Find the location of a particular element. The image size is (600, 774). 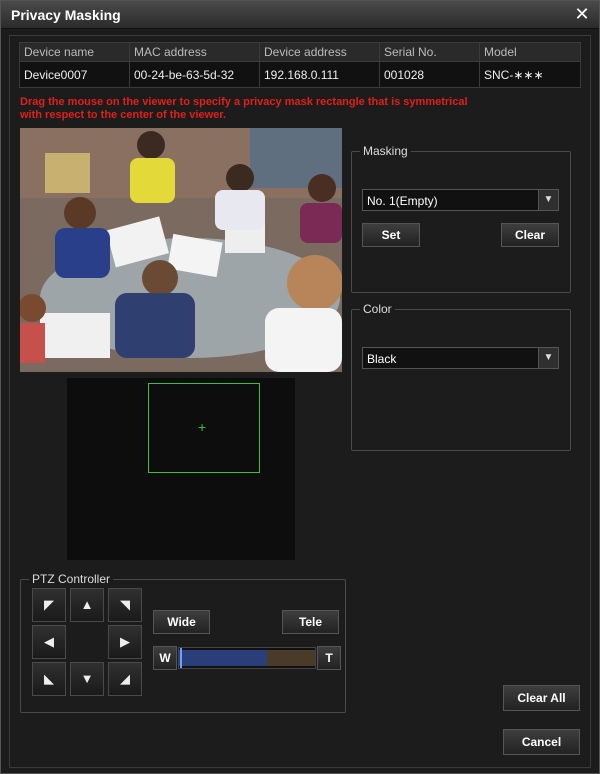

mask-rectangle: + is located at coordinates (204, 428).